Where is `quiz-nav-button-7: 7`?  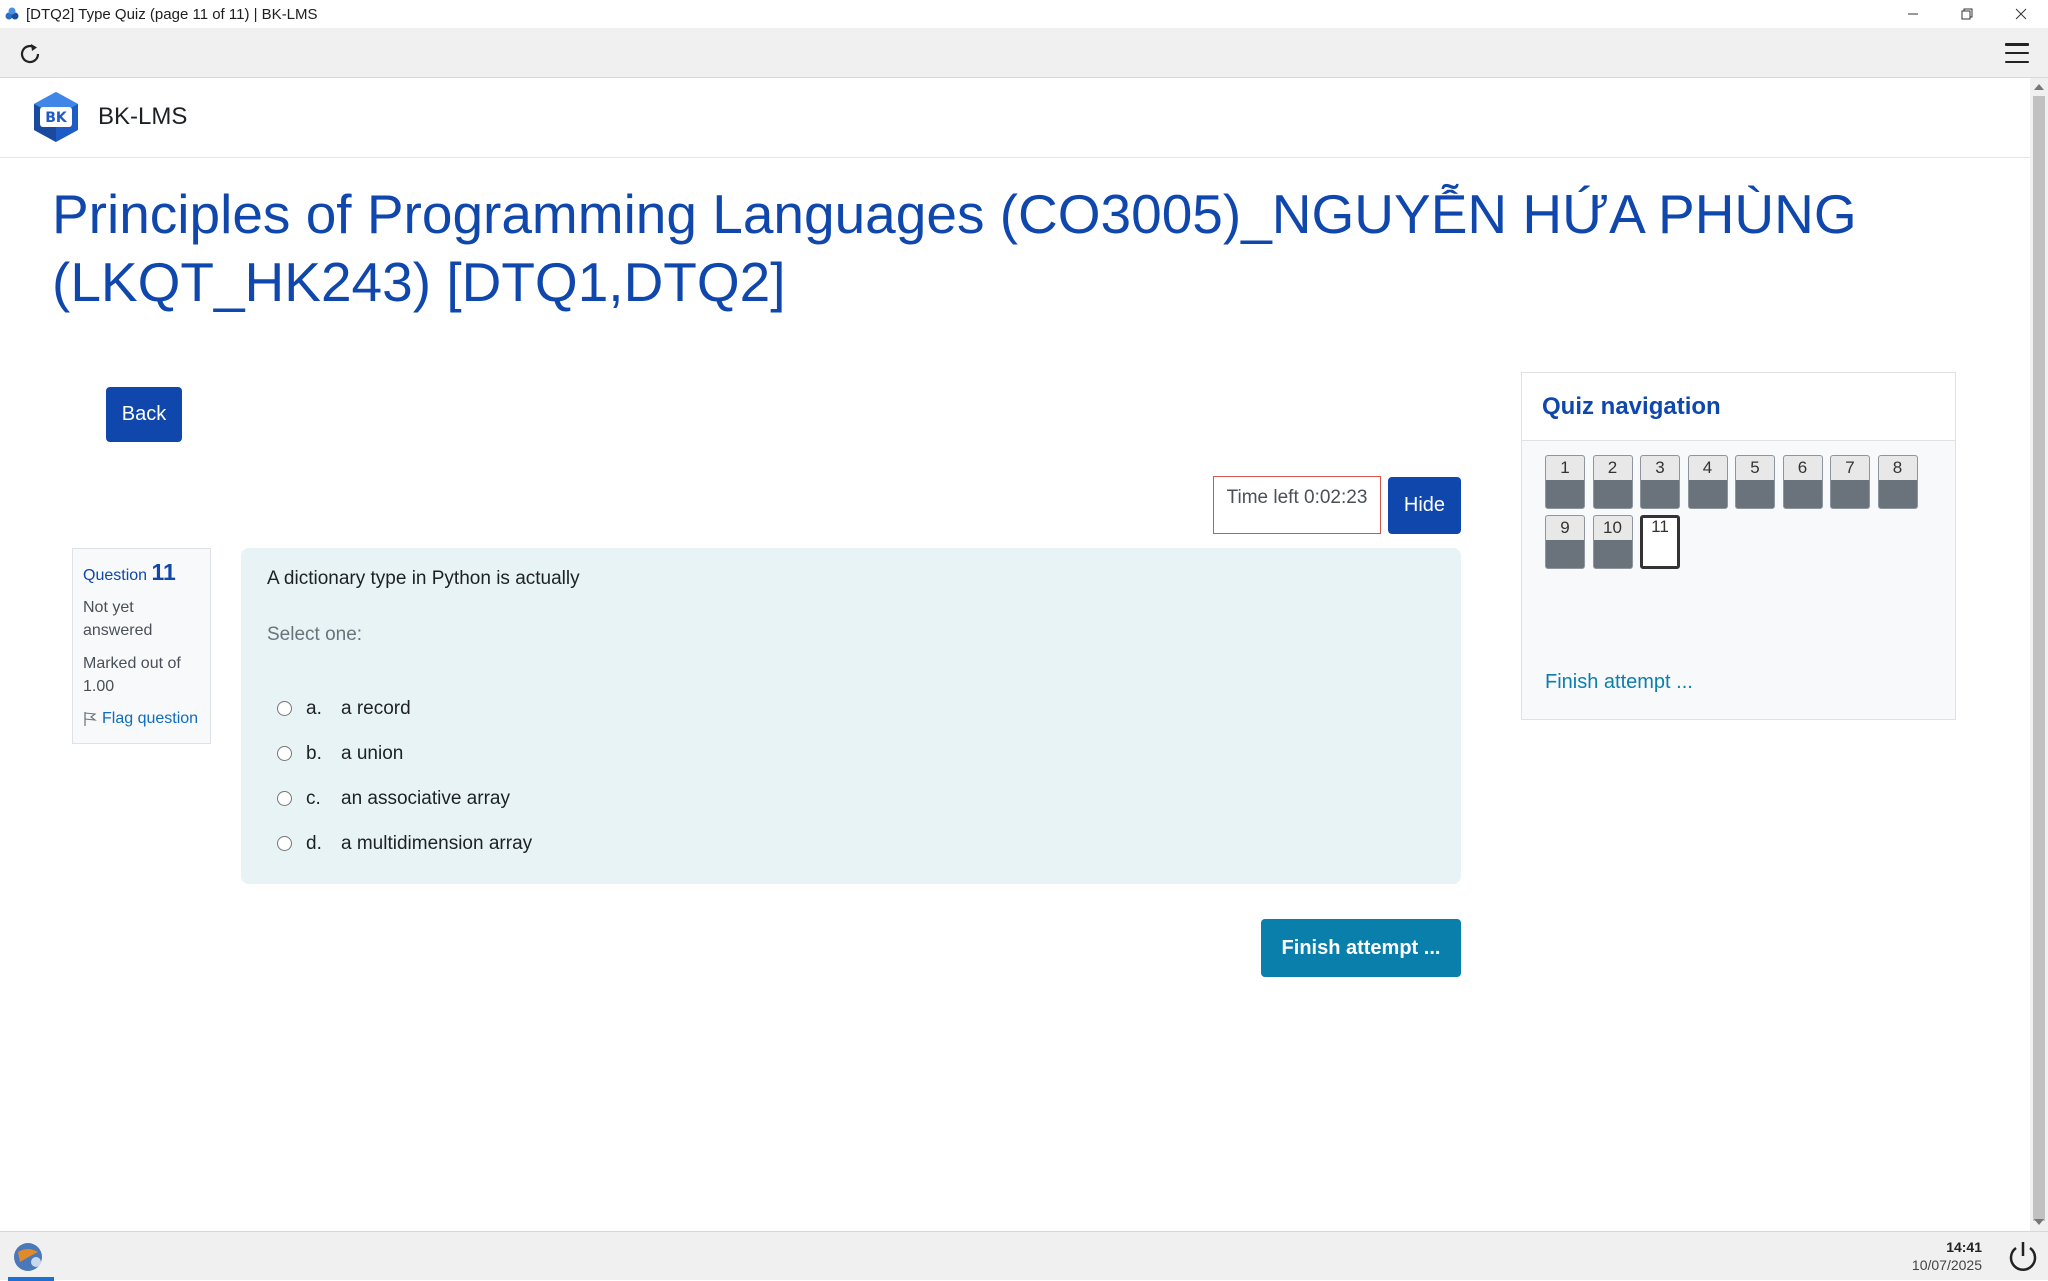 quiz-nav-button-7: 7 is located at coordinates (1850, 482).